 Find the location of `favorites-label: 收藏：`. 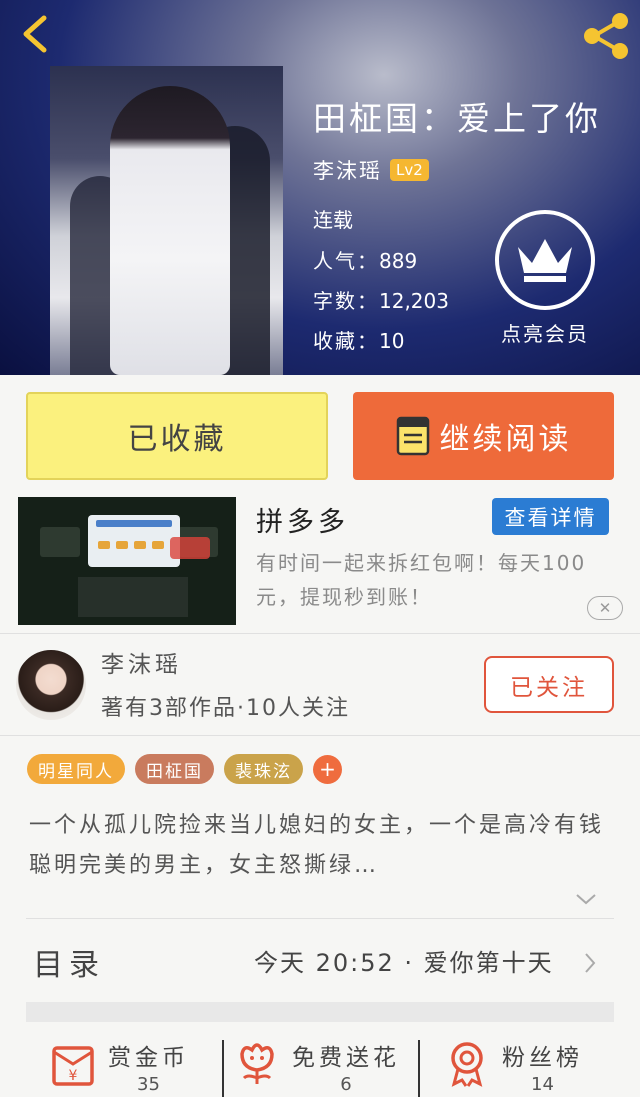

favorites-label: 收藏： is located at coordinates (346, 341).